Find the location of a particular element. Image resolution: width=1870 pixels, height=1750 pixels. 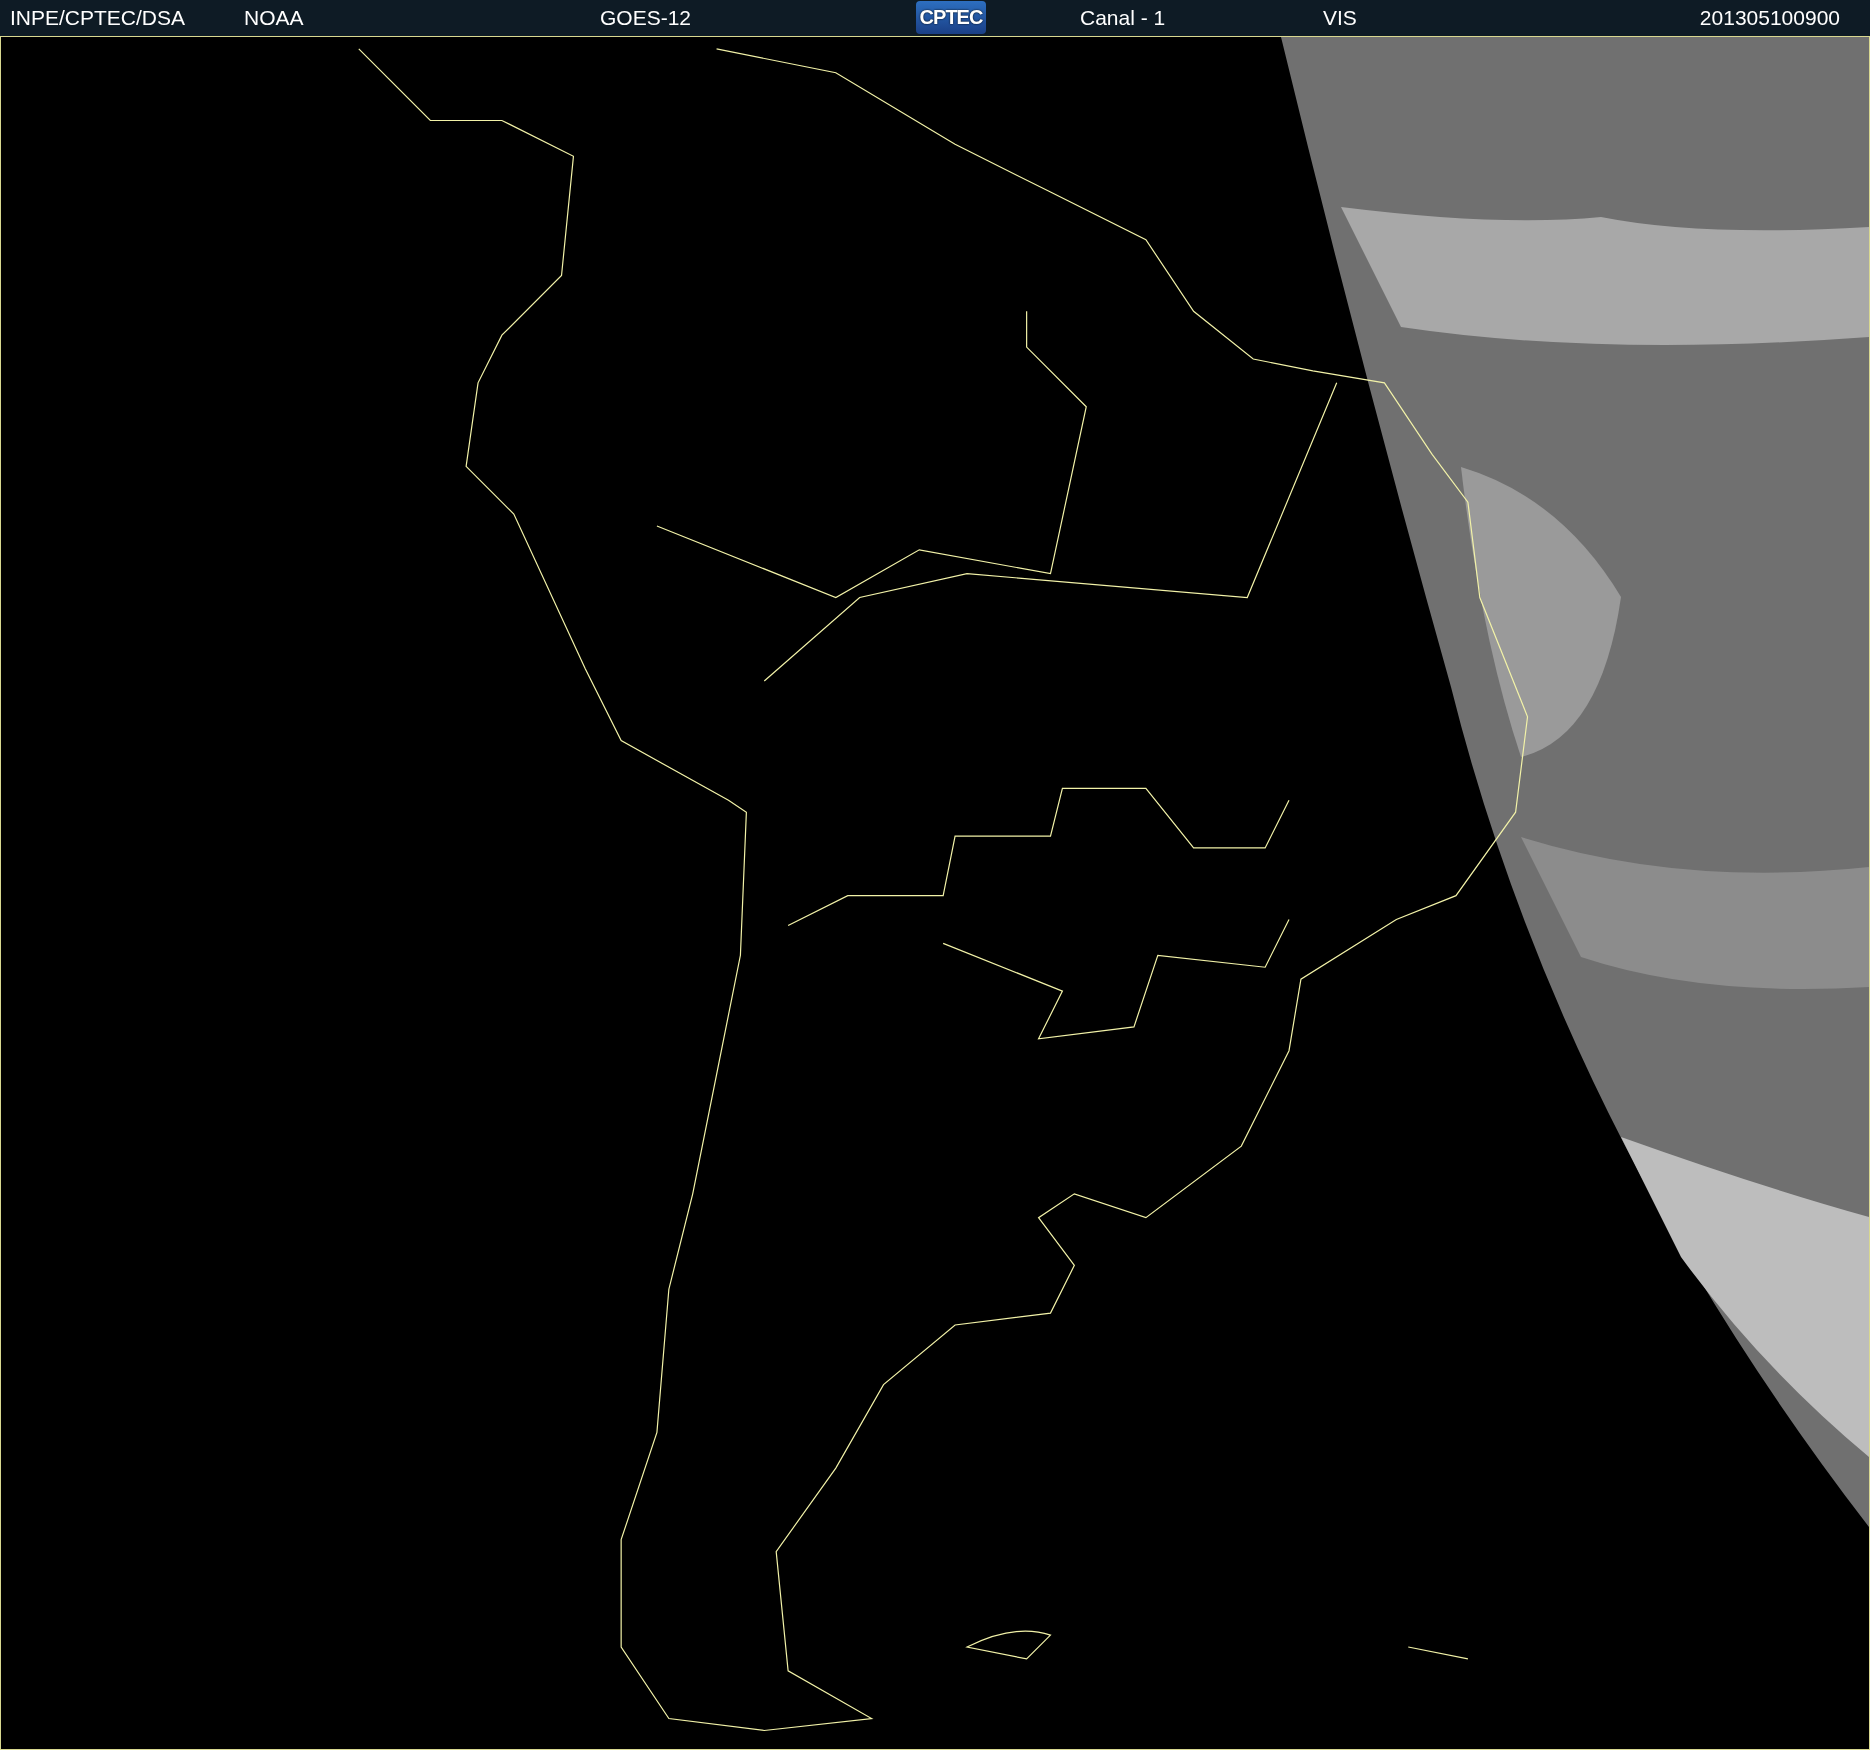

logo: CPTEC is located at coordinates (951, 17).